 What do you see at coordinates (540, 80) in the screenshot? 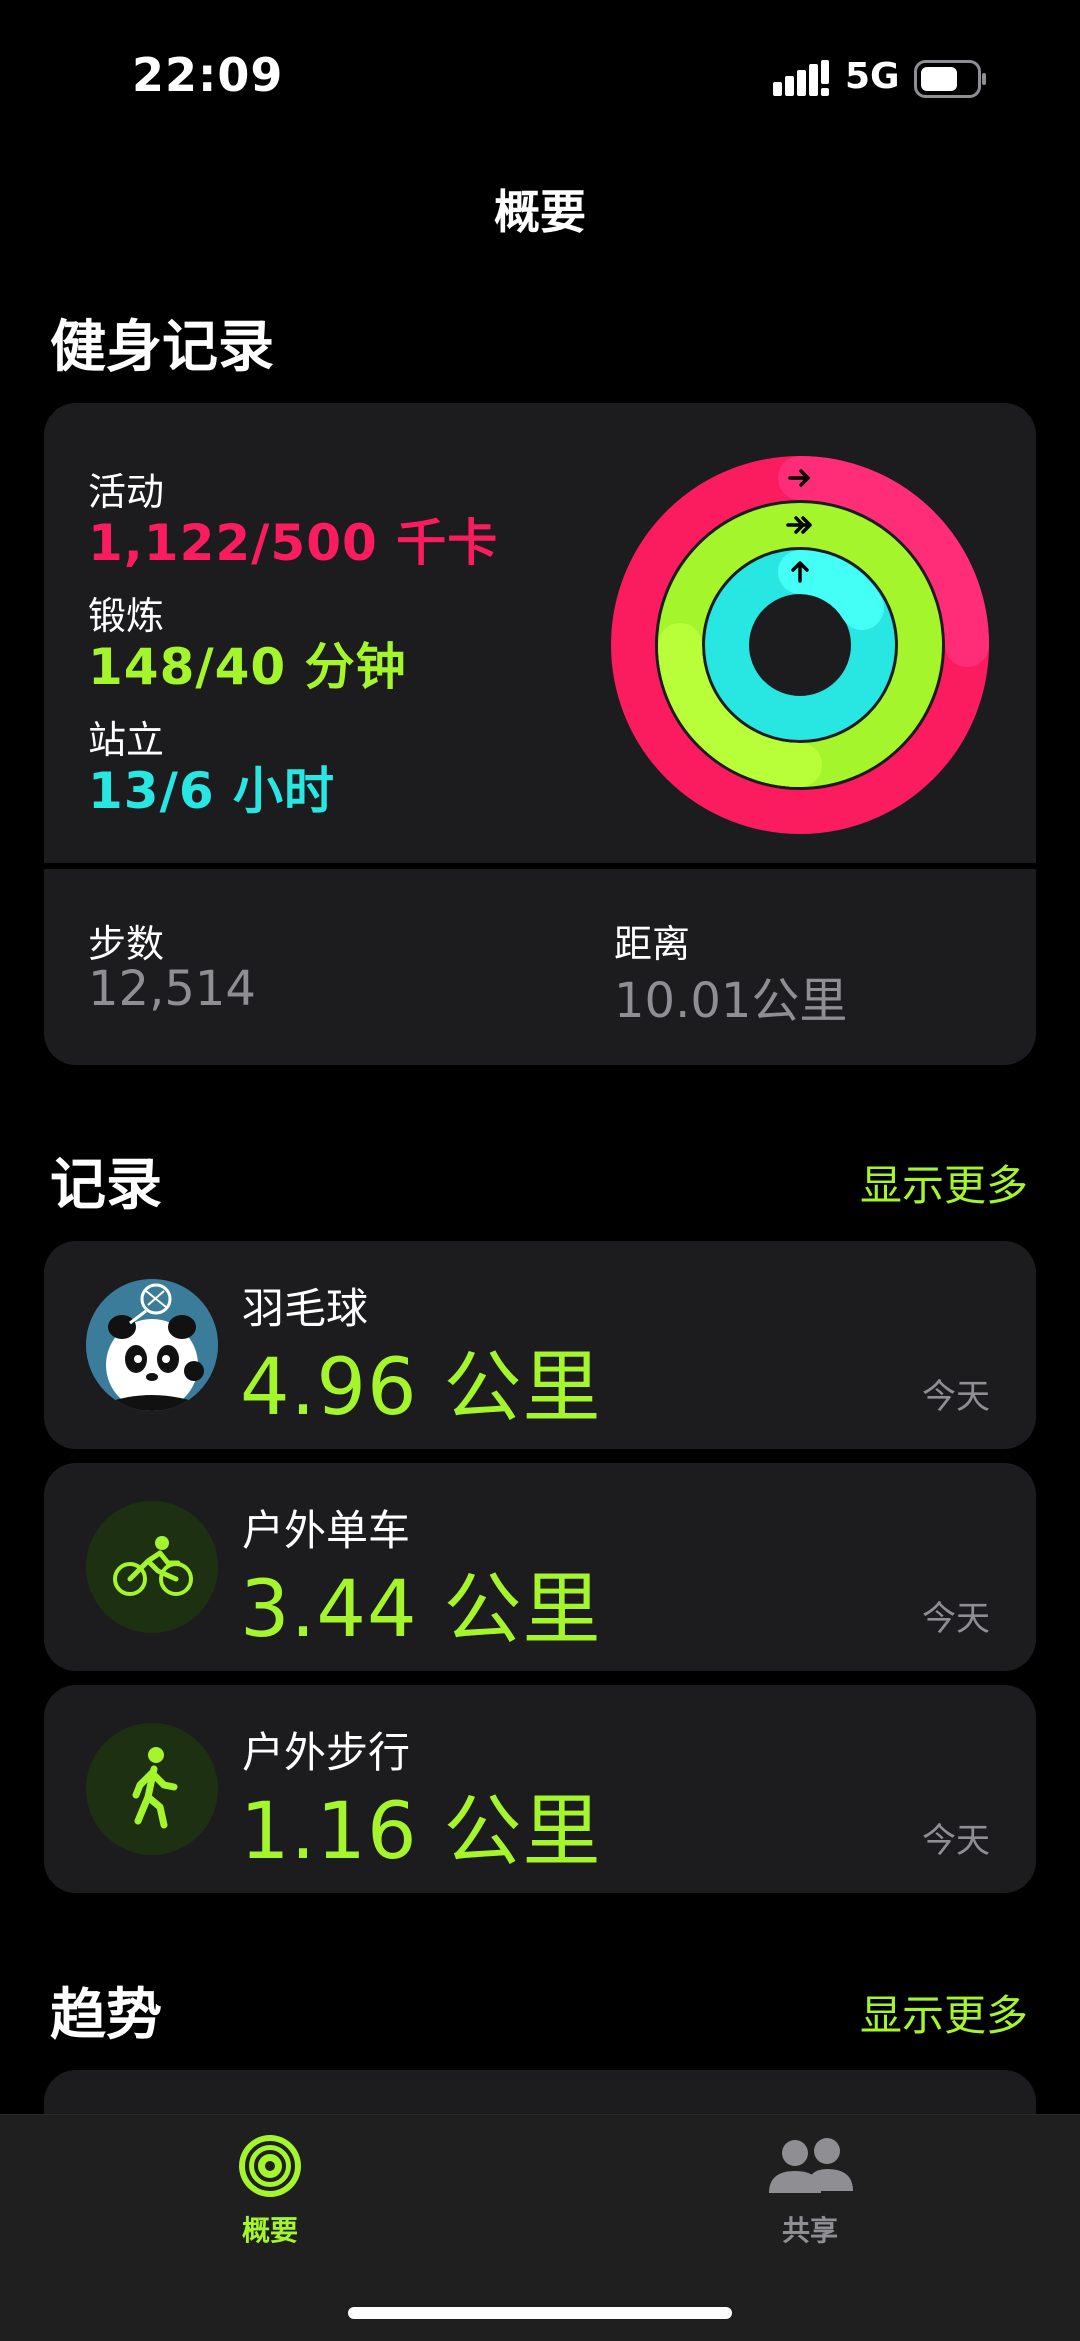
I see `status-bar: 22:09 5G` at bounding box center [540, 80].